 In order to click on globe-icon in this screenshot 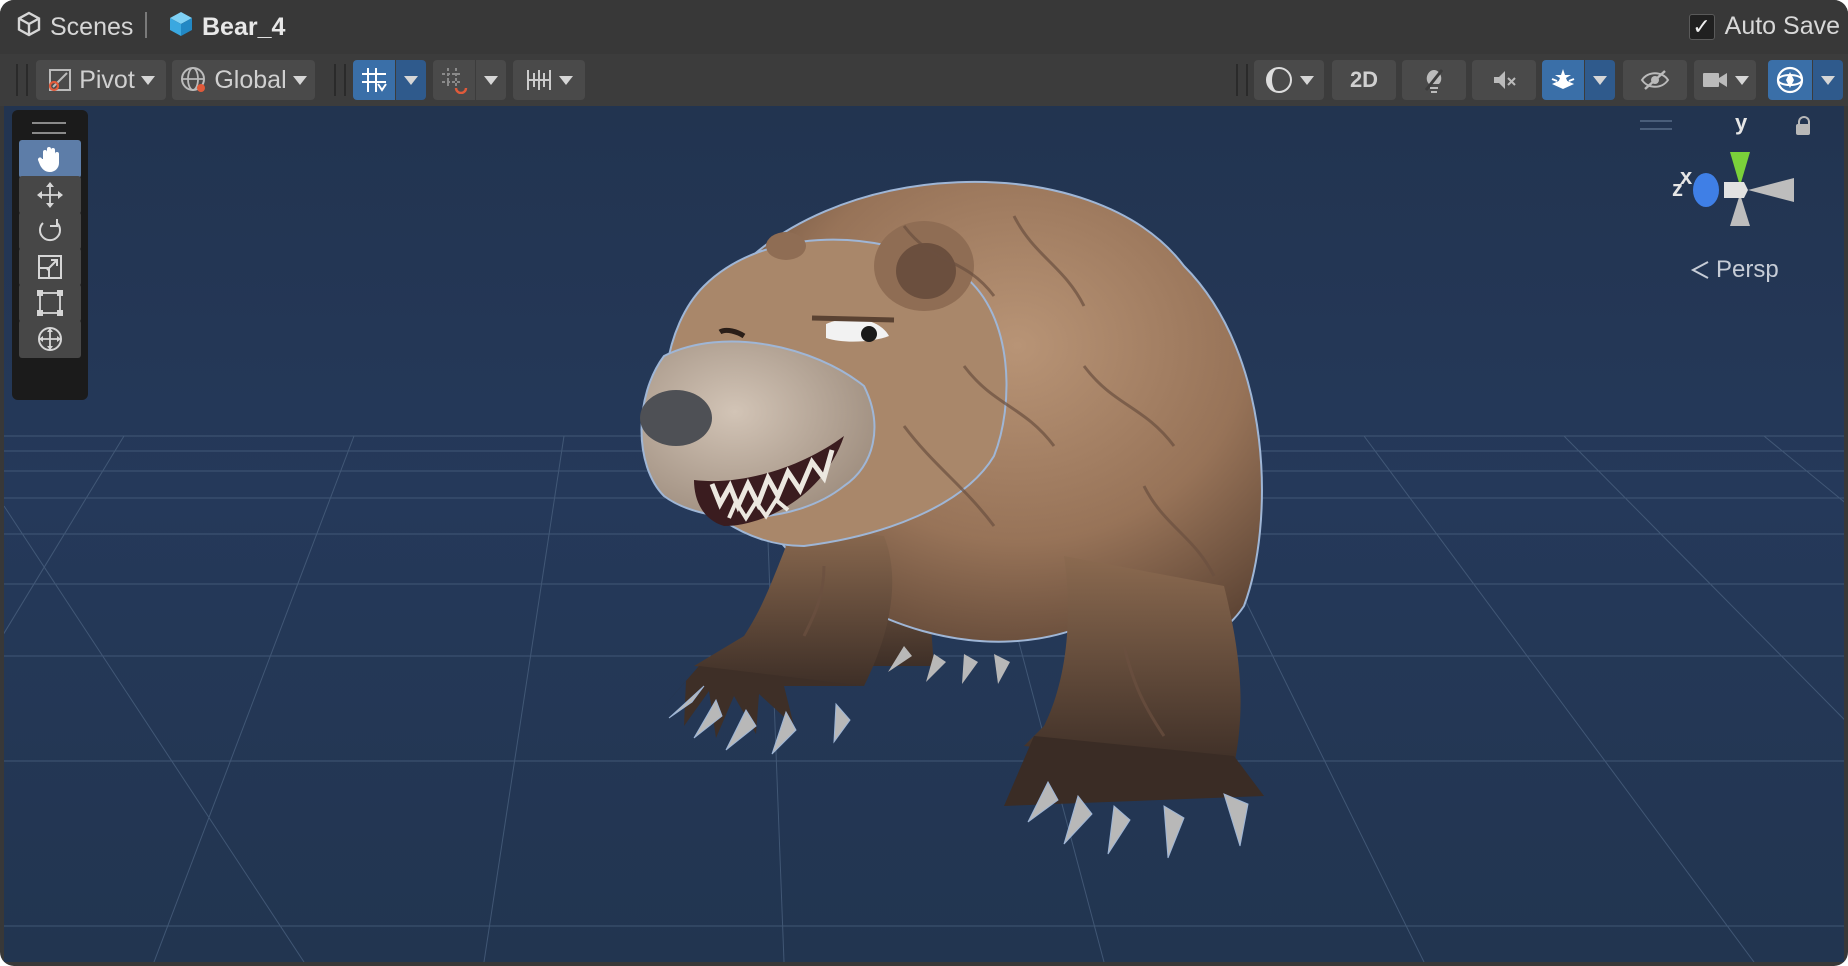, I will do `click(193, 79)`.